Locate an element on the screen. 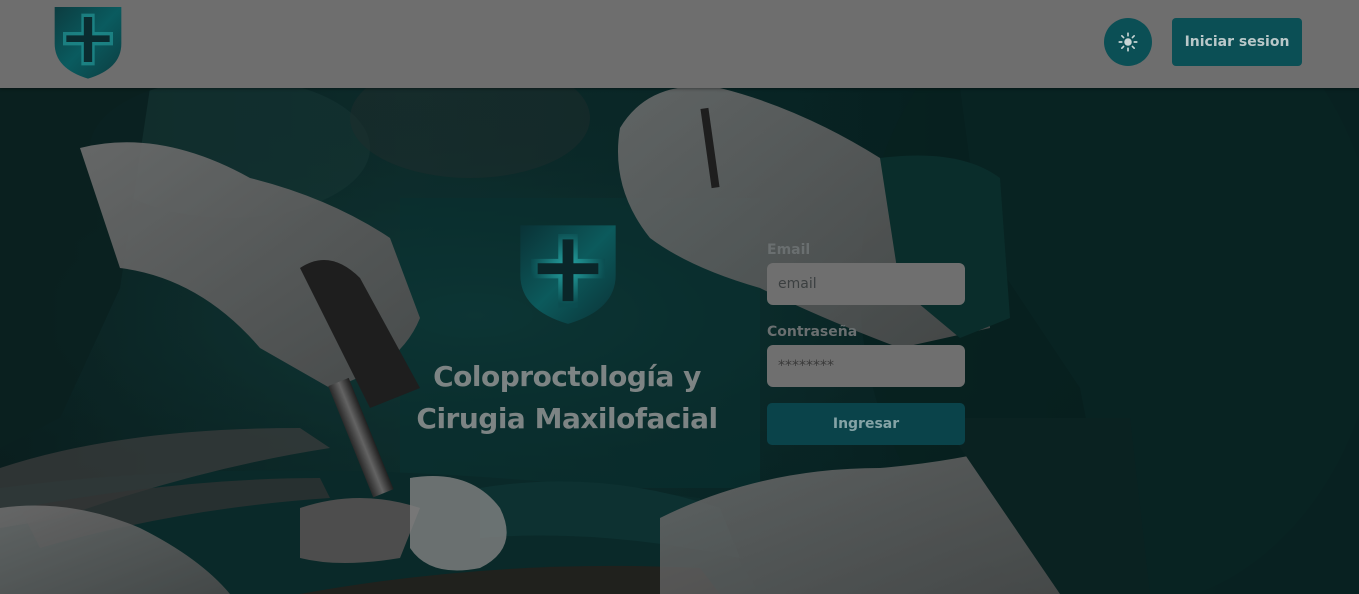 This screenshot has height=594, width=1359. login-button: Iniciar sesion is located at coordinates (1237, 42).